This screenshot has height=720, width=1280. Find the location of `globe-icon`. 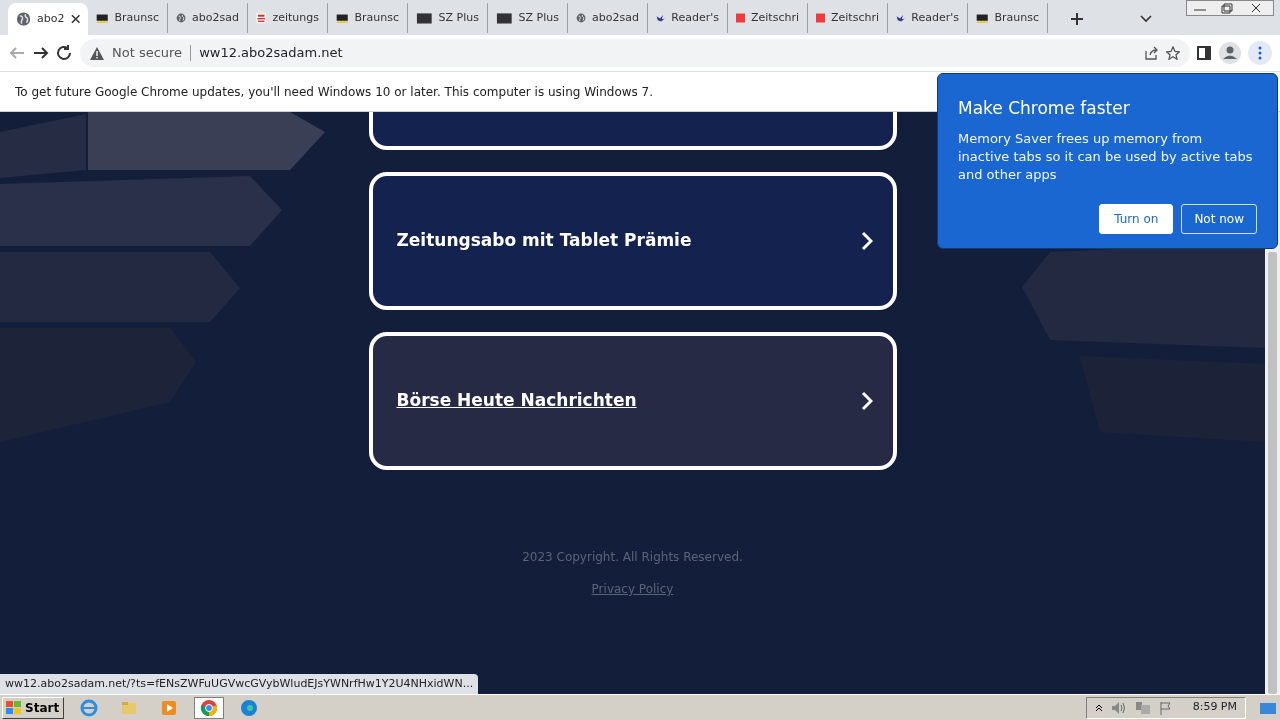

globe-icon is located at coordinates (24, 19).